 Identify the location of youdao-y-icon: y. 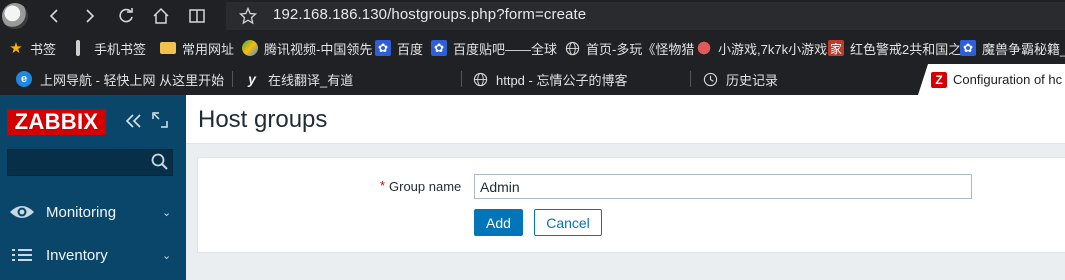
(252, 79).